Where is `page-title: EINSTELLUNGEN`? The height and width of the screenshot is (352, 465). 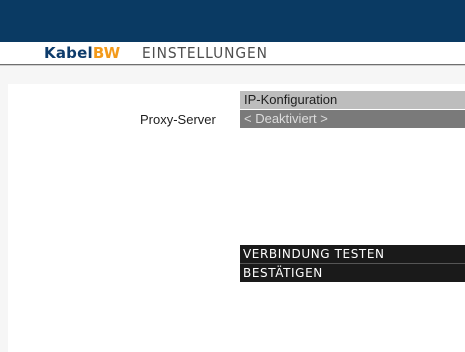 page-title: EINSTELLUNGEN is located at coordinates (205, 53).